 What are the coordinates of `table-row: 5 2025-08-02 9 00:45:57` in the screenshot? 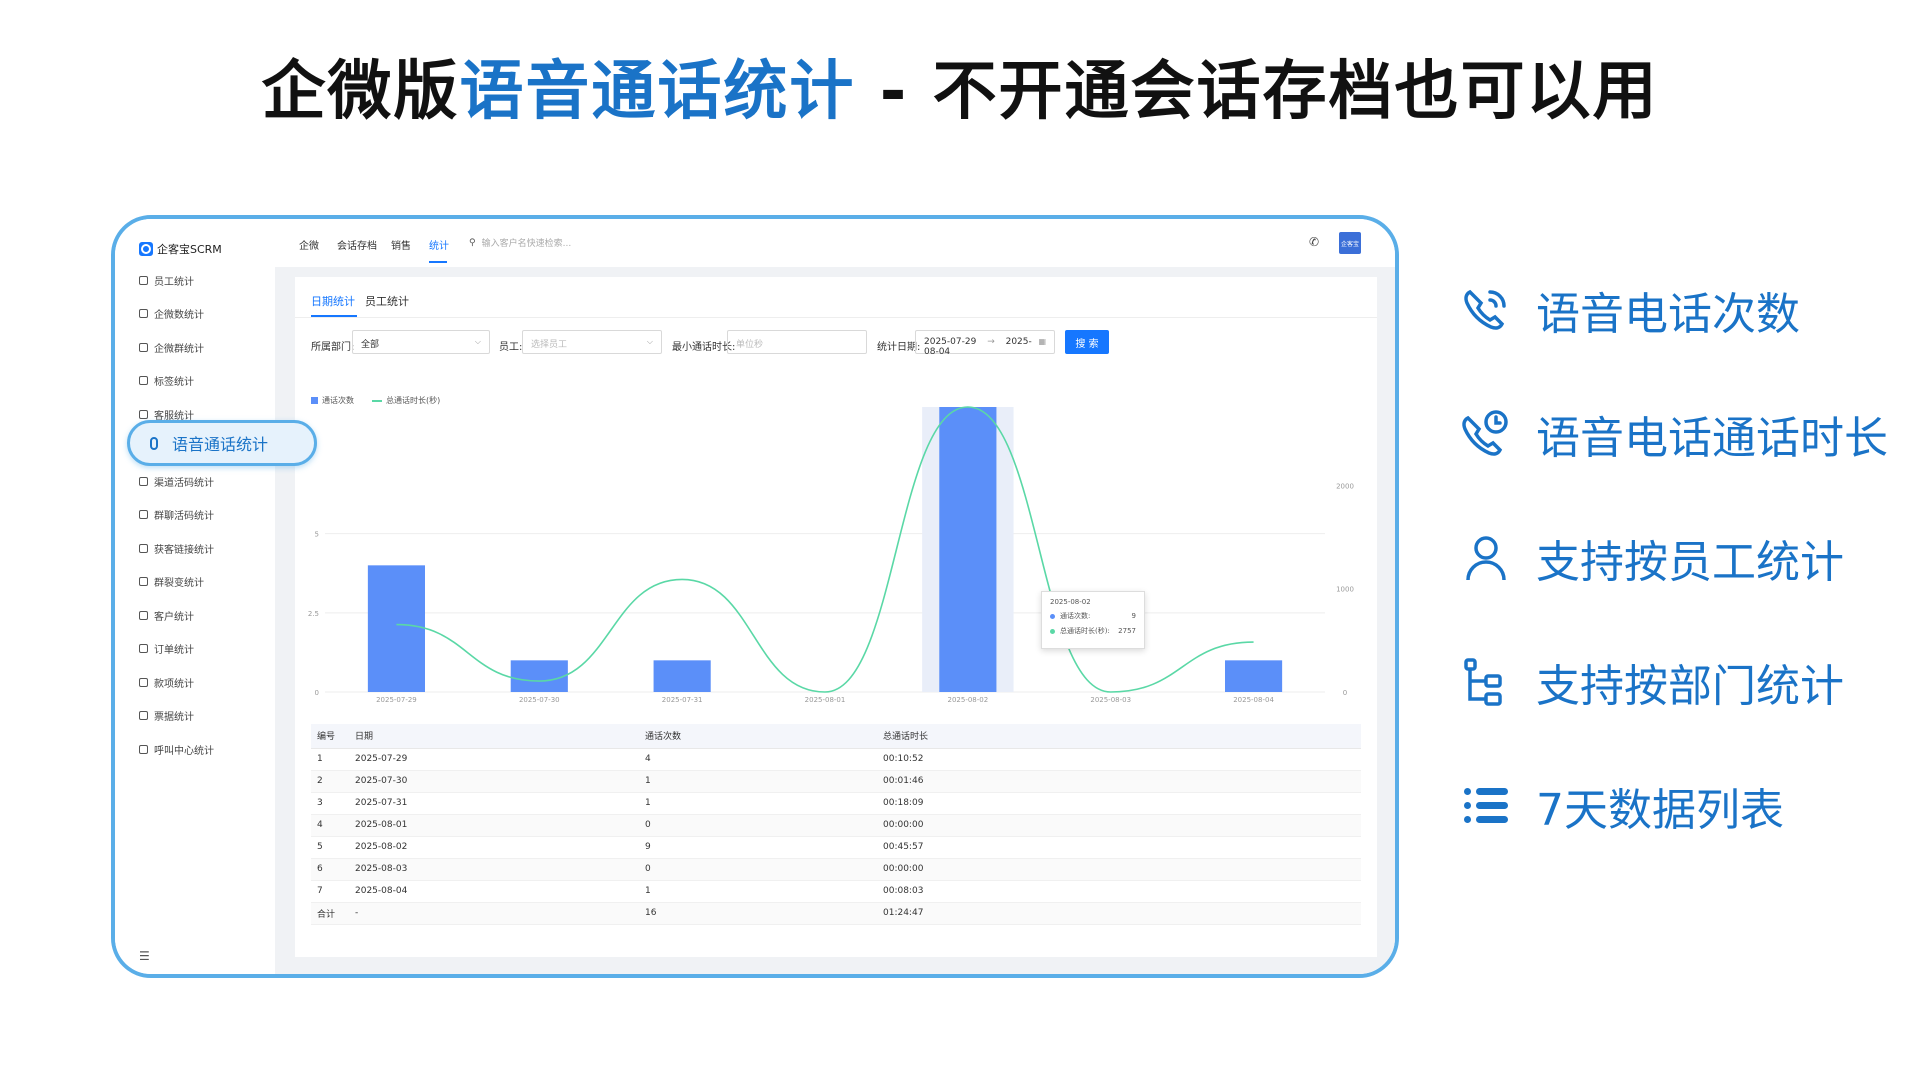 It's located at (836, 847).